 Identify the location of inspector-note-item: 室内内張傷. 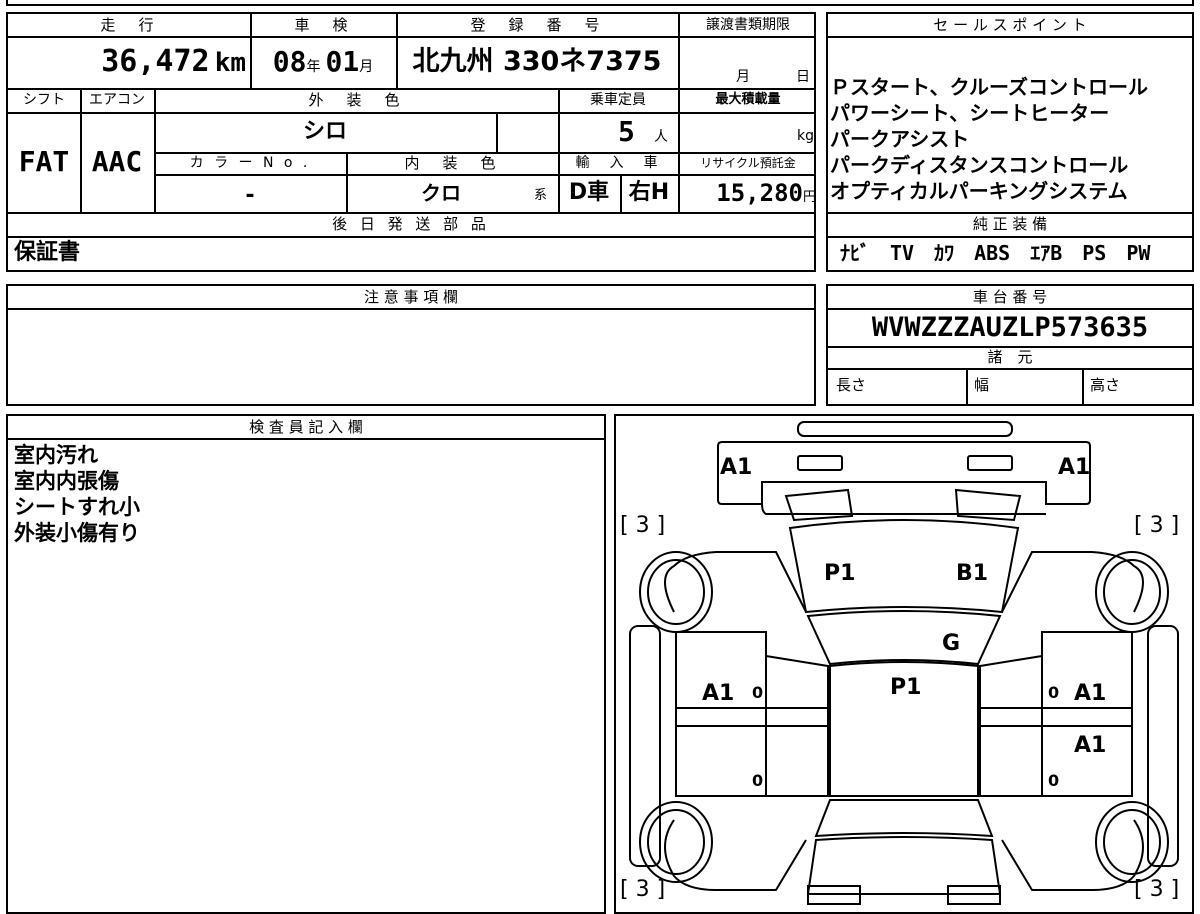
(66, 481).